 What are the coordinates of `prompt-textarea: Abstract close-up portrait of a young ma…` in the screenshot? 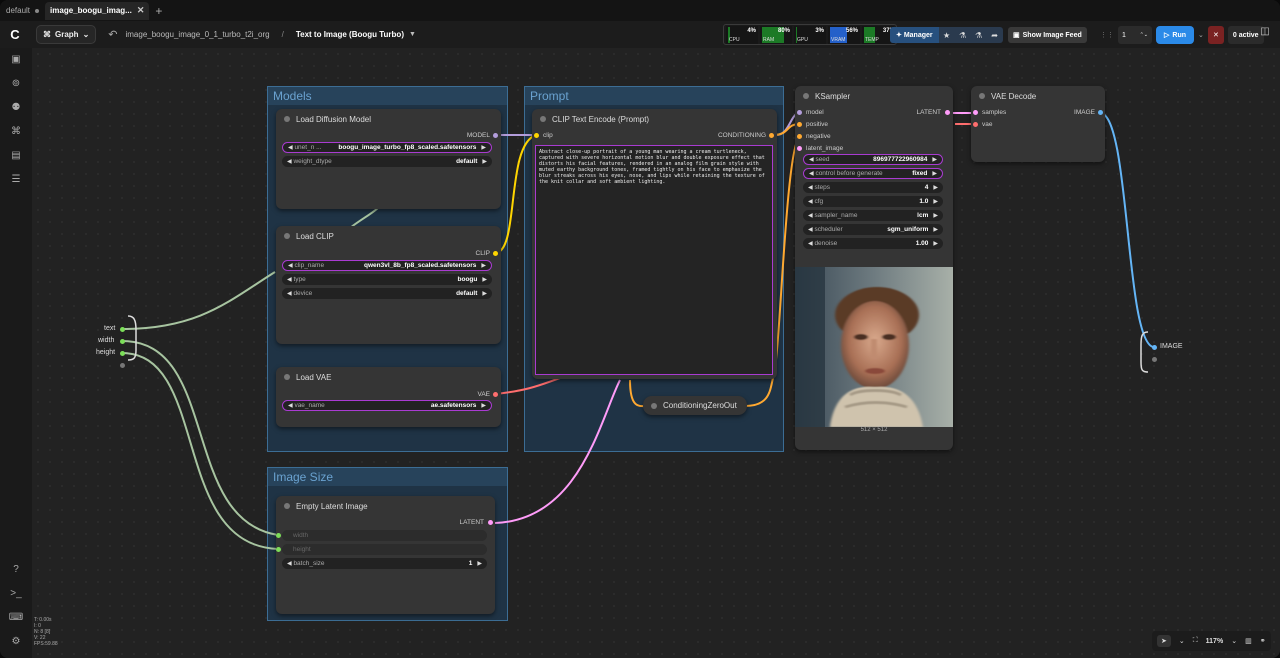 It's located at (654, 260).